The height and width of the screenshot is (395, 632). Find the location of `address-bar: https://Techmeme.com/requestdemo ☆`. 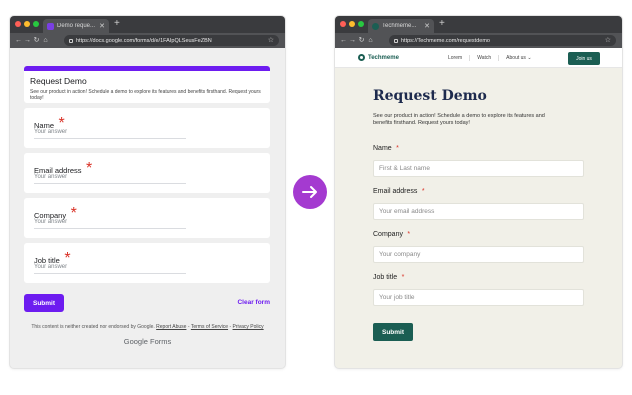

address-bar: https://Techmeme.com/requestdemo ☆ is located at coordinates (502, 40).